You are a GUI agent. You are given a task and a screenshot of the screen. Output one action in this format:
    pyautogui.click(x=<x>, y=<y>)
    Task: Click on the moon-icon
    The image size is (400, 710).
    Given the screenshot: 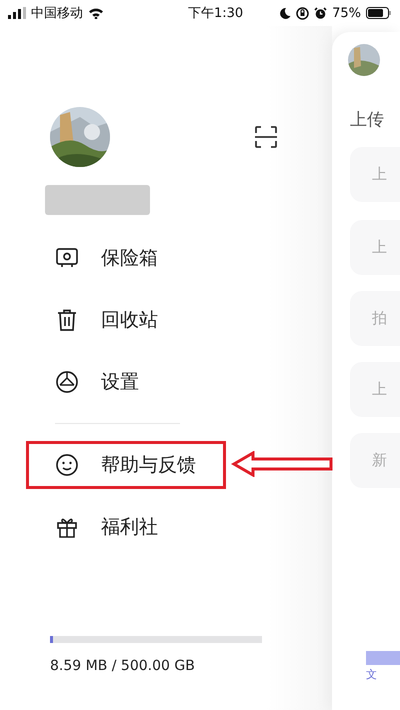 What is the action you would take?
    pyautogui.click(x=285, y=13)
    